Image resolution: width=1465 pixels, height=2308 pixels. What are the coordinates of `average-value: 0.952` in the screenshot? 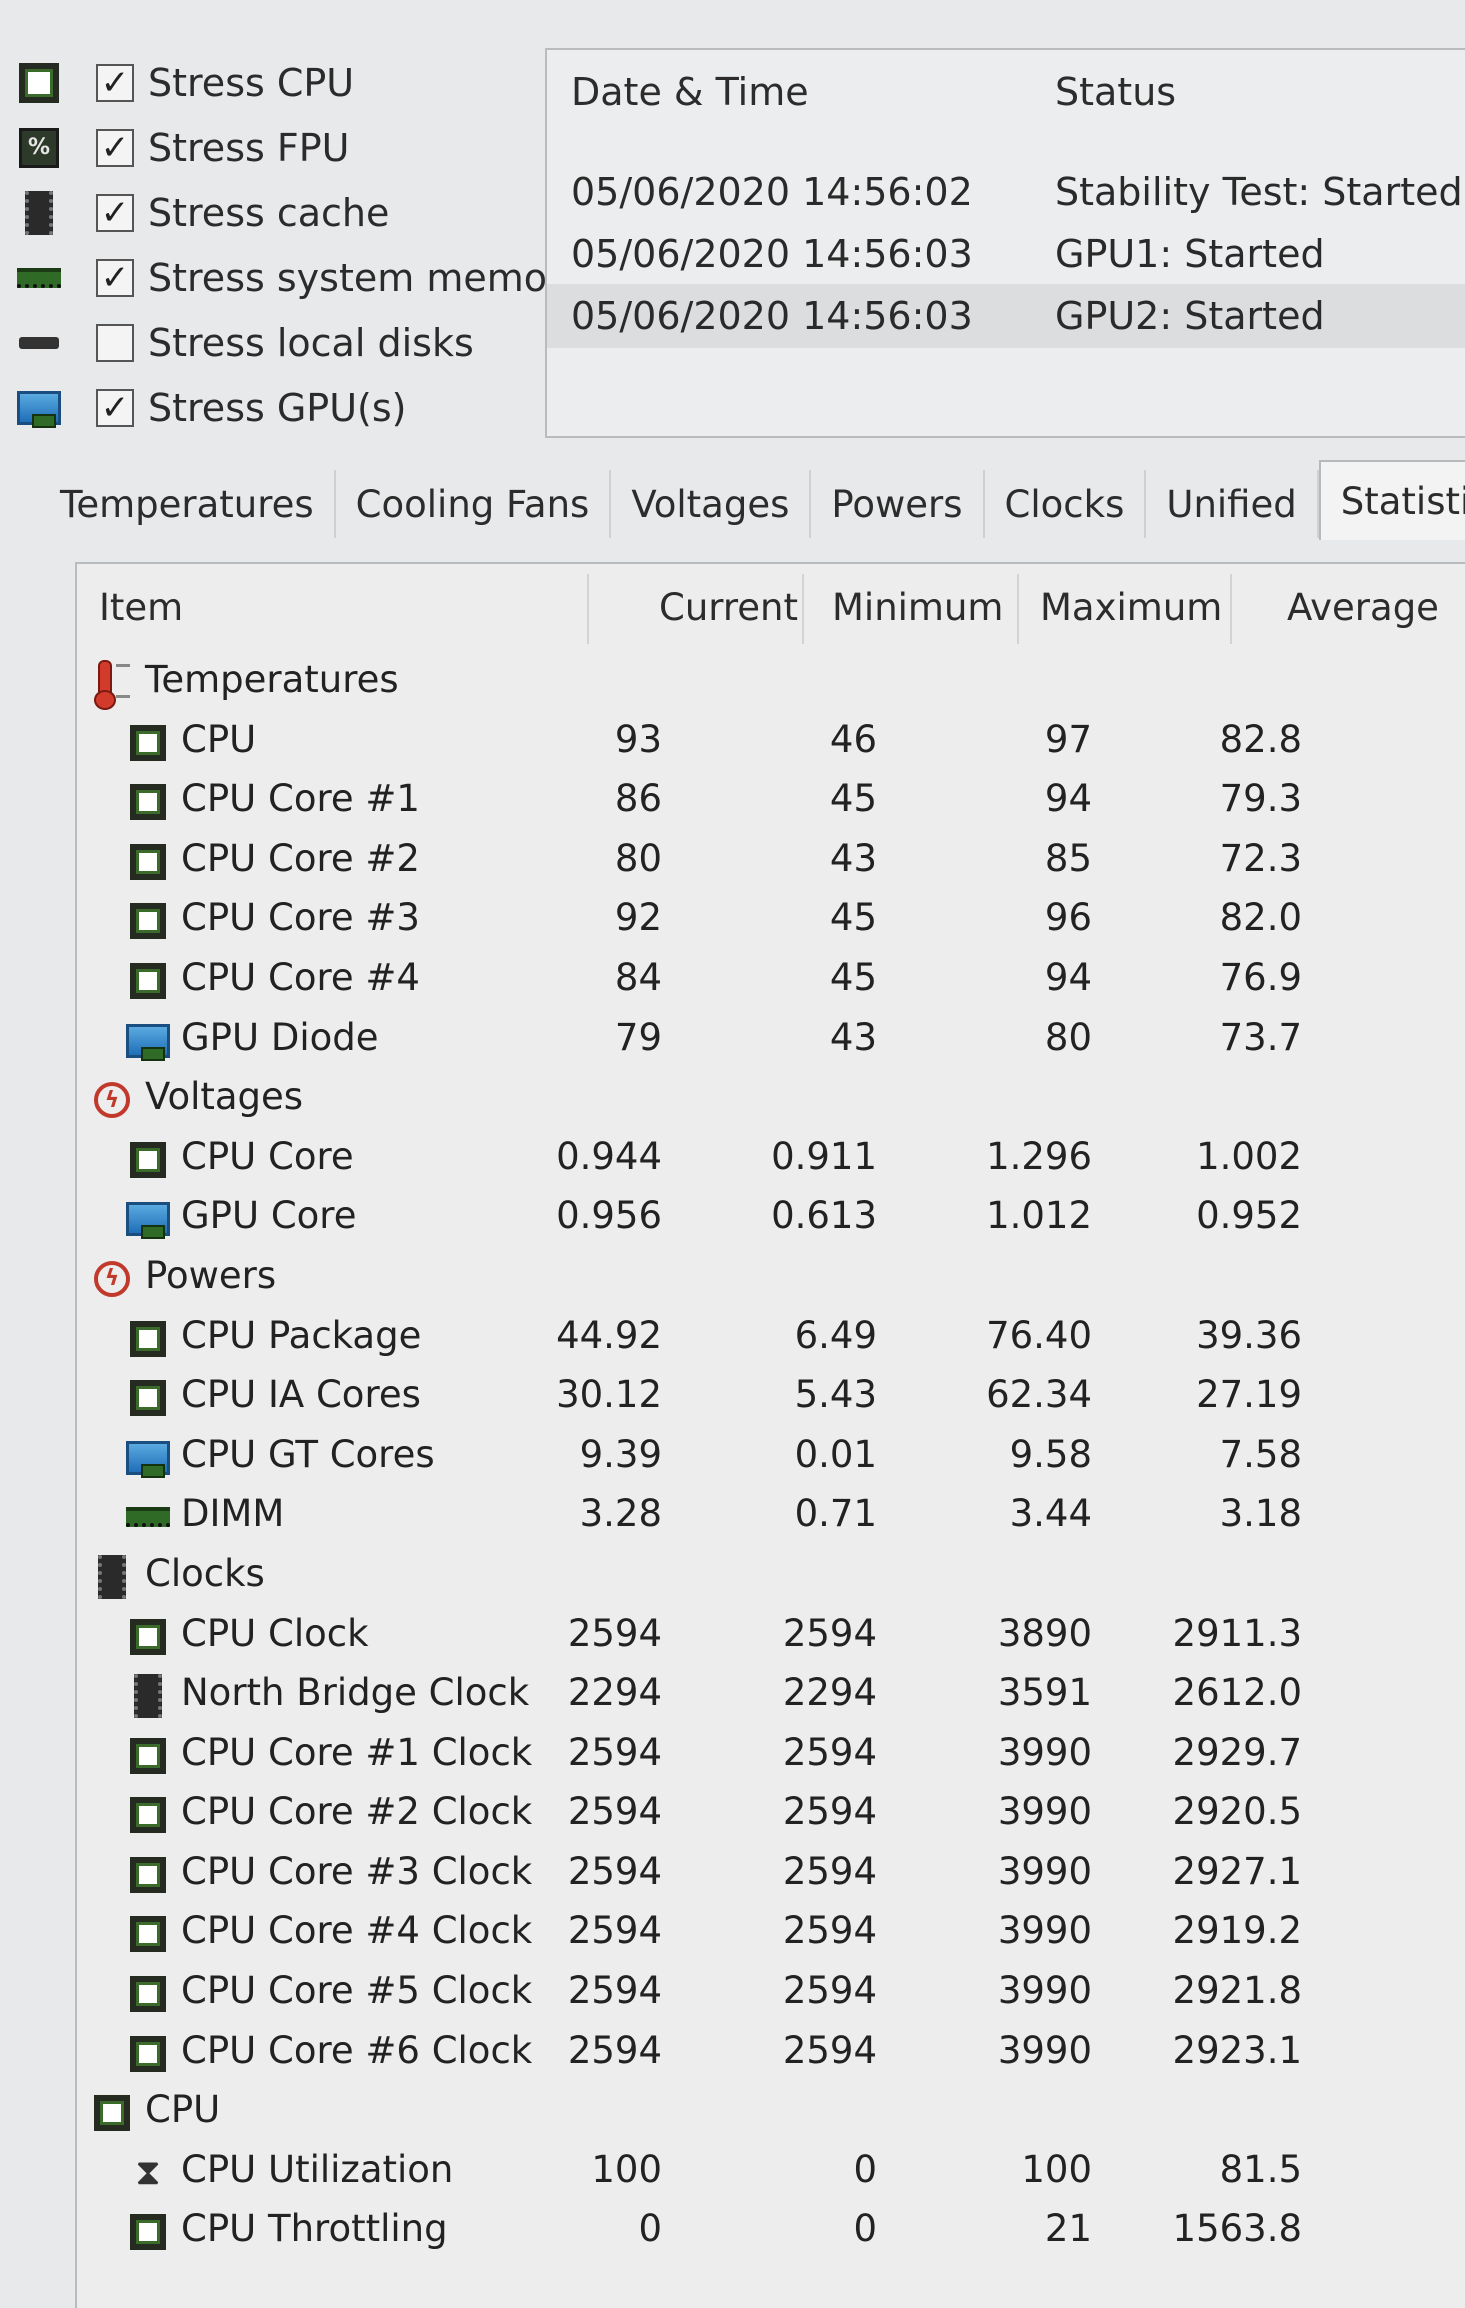 It's located at (1249, 1216).